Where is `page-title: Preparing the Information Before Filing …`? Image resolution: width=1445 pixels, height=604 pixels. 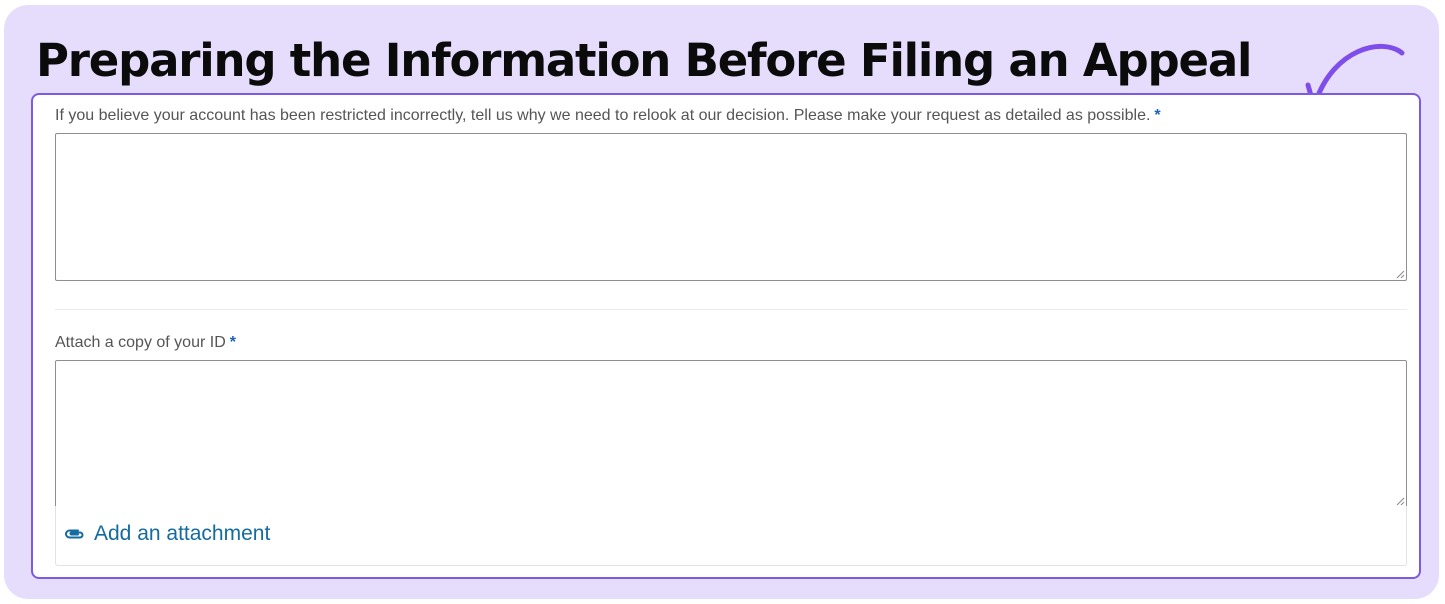
page-title: Preparing the Information Before Filing … is located at coordinates (644, 60).